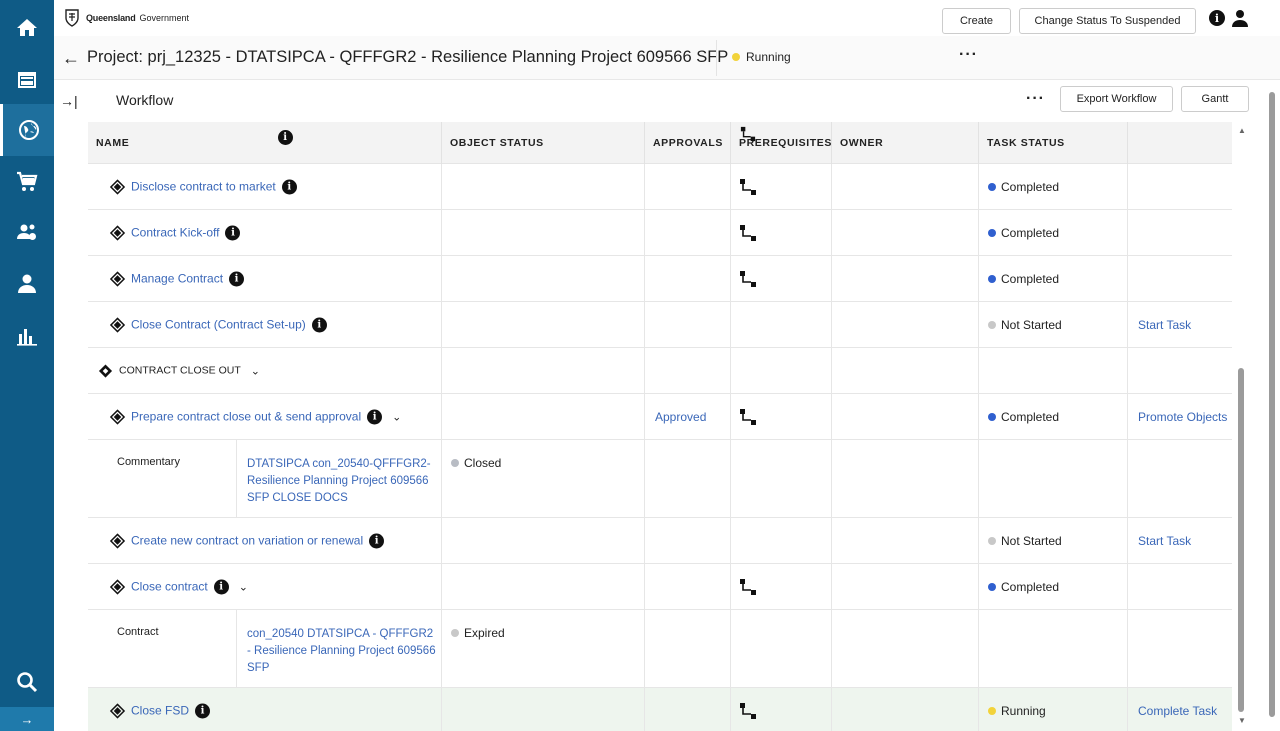 The width and height of the screenshot is (1280, 731). What do you see at coordinates (1053, 586) in the screenshot?
I see `task-status-cell: Completed` at bounding box center [1053, 586].